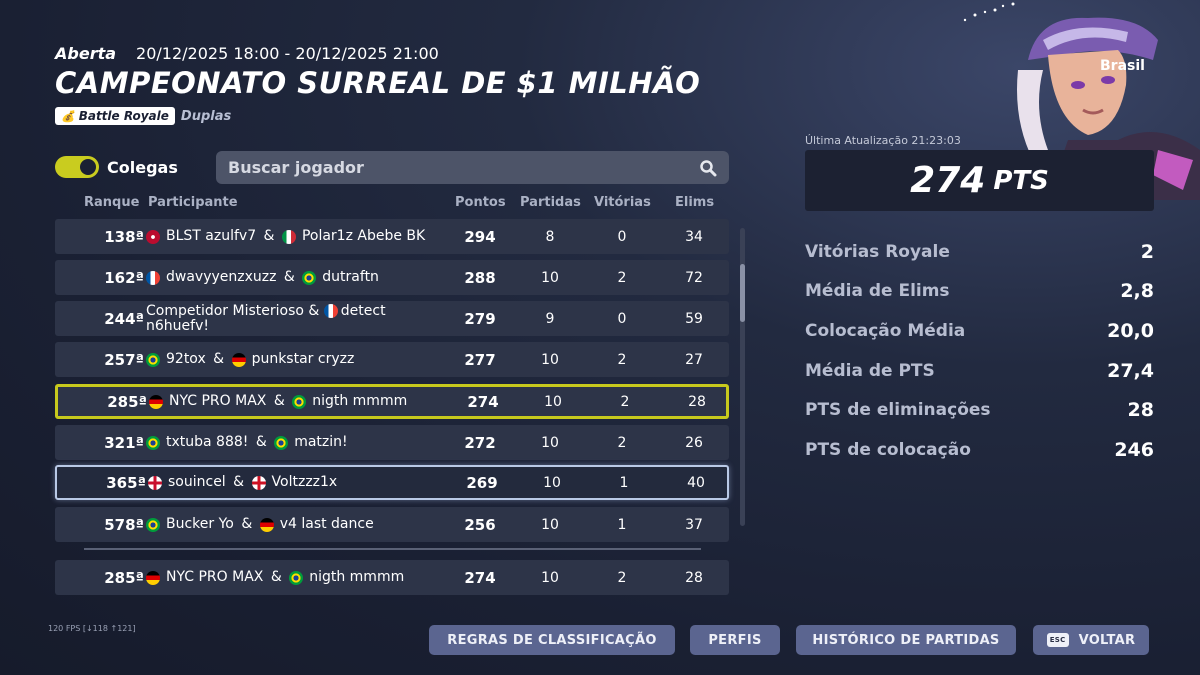 This screenshot has height=675, width=1200. What do you see at coordinates (1021, 180) in the screenshot?
I see `points-unit: PTS` at bounding box center [1021, 180].